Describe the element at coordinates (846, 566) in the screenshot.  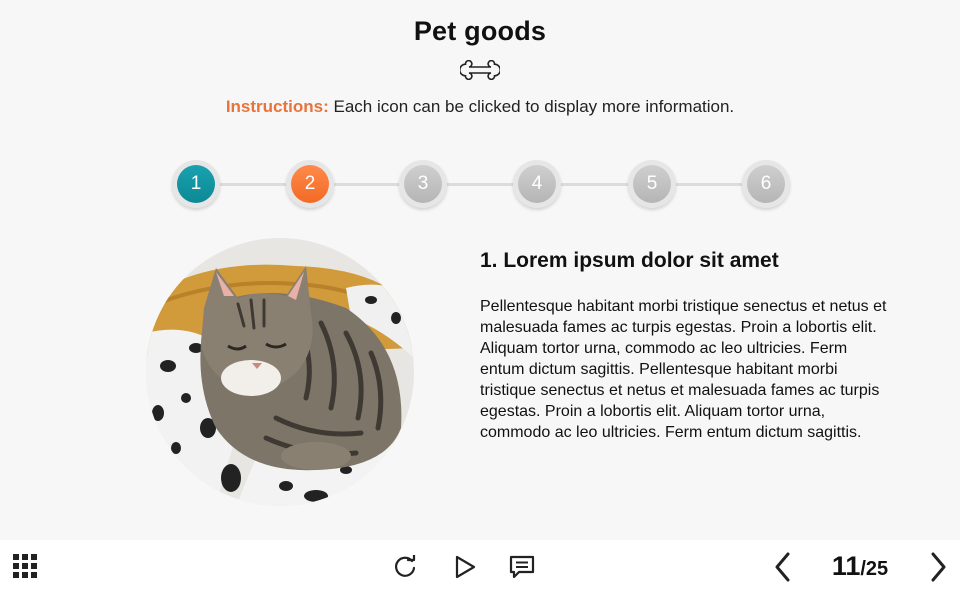
I see `current-page: 11` at that location.